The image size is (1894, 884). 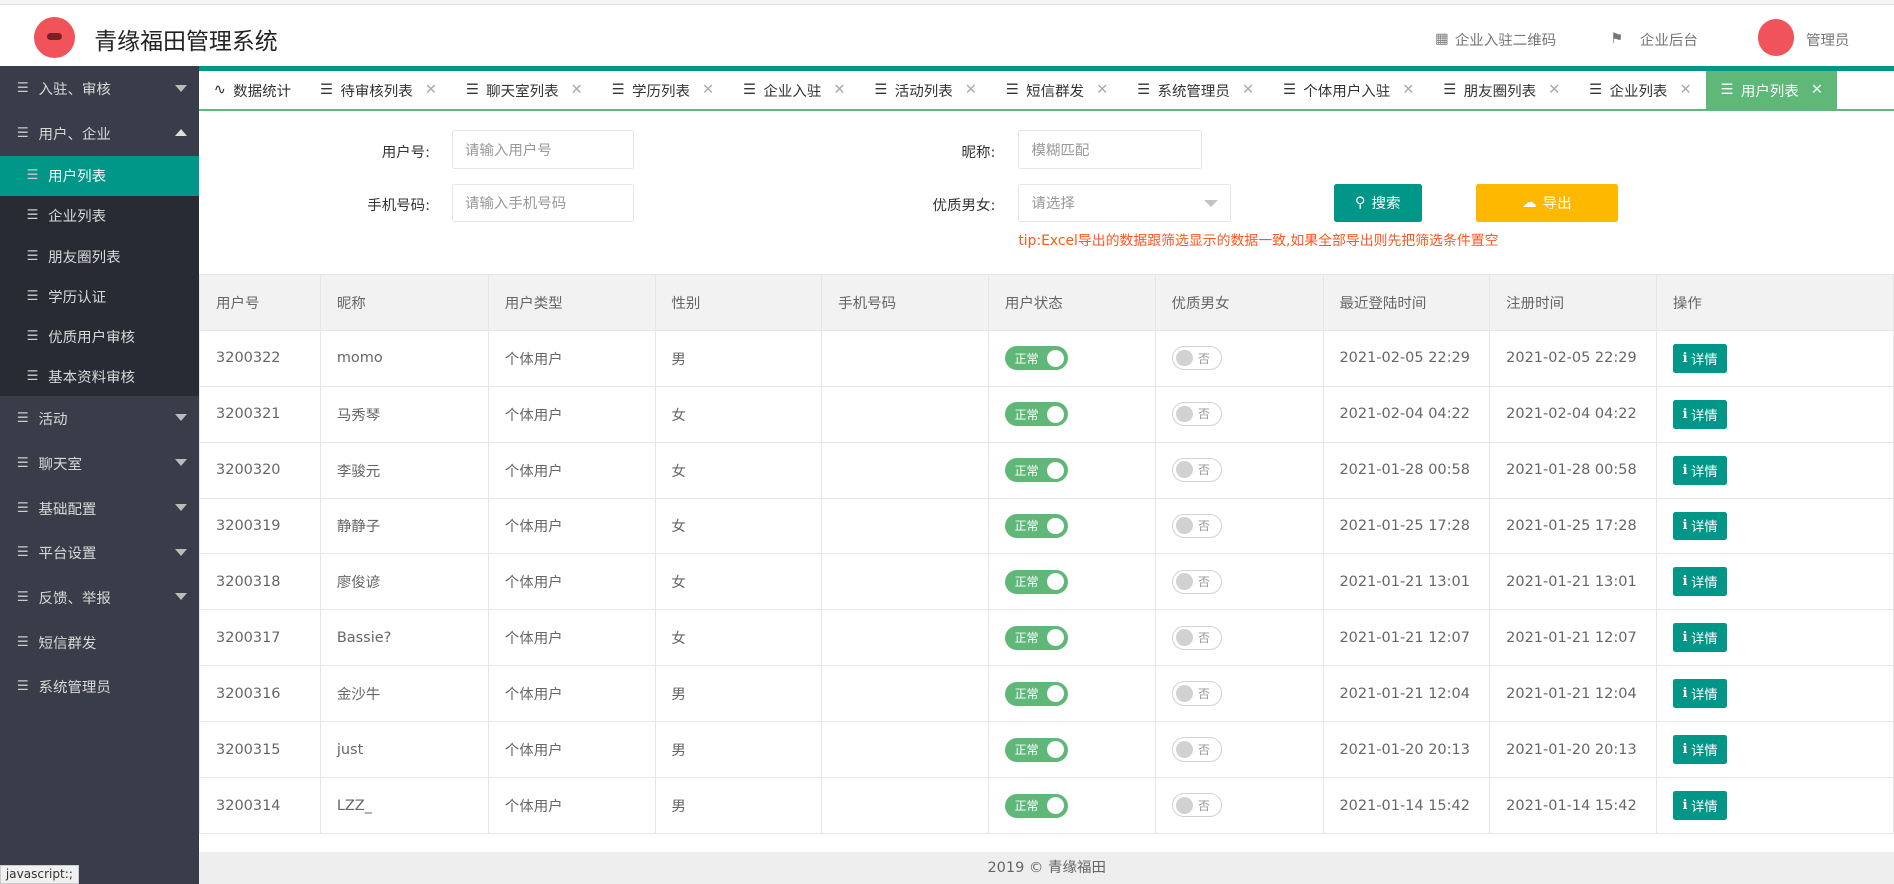 I want to click on sidebar-subitem: ☰ 企业列表, so click(x=99, y=216).